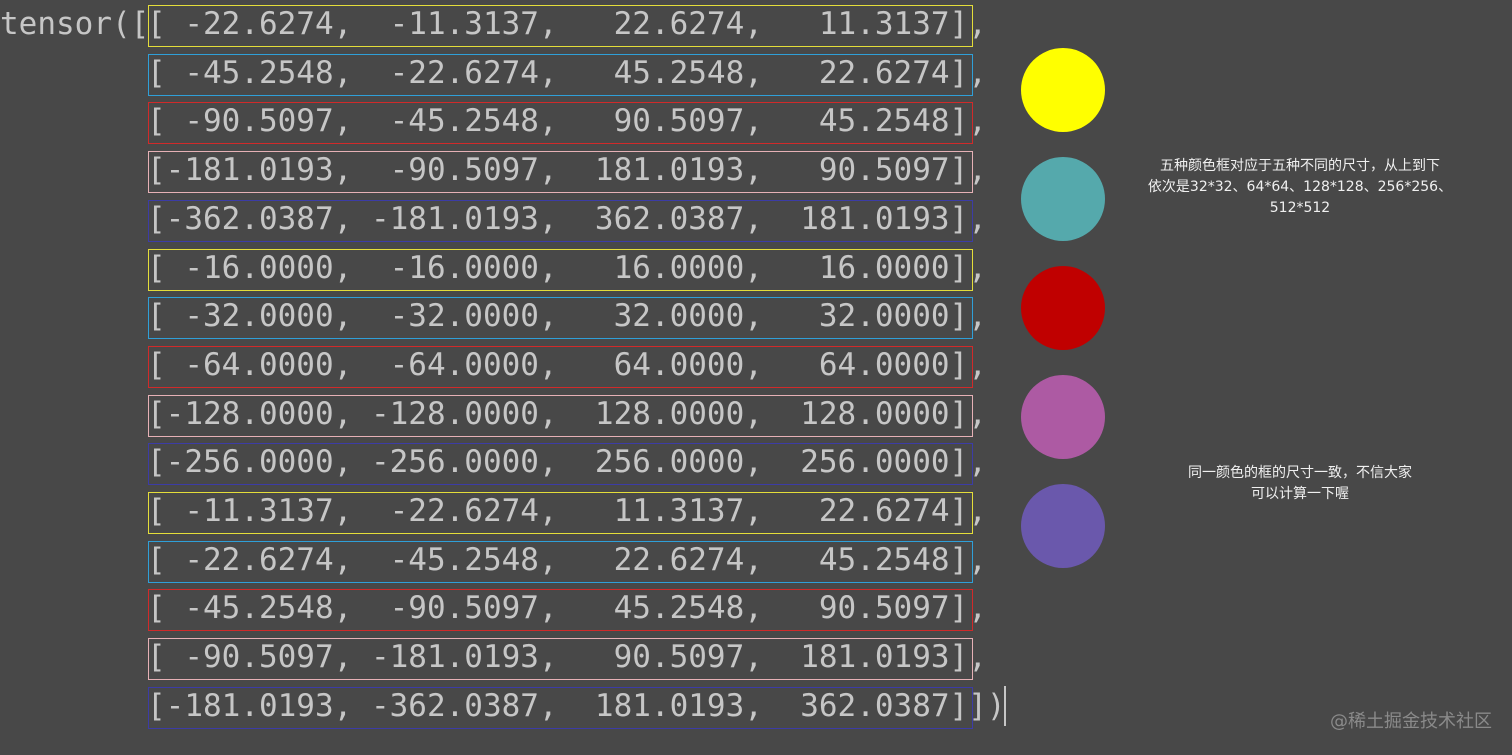 Image resolution: width=1512 pixels, height=755 pixels. What do you see at coordinates (1411, 721) in the screenshot?
I see `watermark: @稀土掘金技术社区` at bounding box center [1411, 721].